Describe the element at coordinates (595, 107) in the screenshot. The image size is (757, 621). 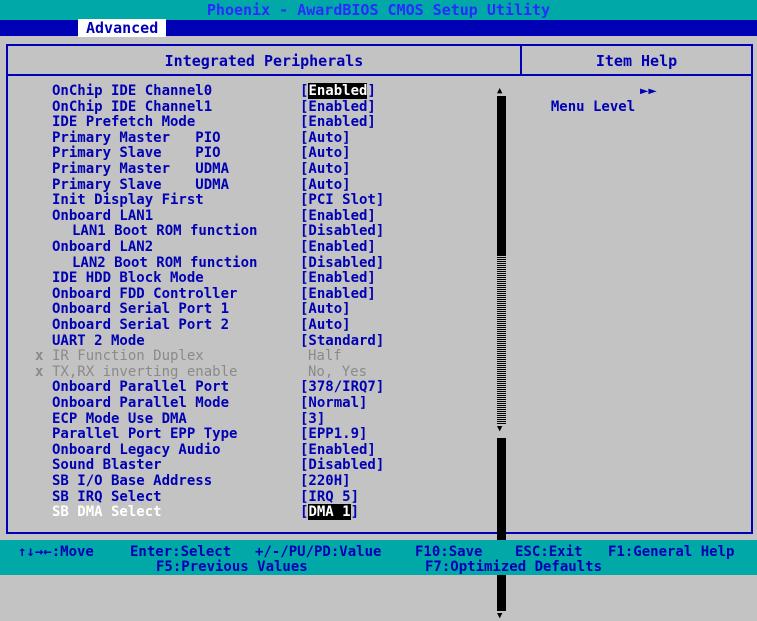
I see `help-menu-level: Menu Level ►►` at that location.